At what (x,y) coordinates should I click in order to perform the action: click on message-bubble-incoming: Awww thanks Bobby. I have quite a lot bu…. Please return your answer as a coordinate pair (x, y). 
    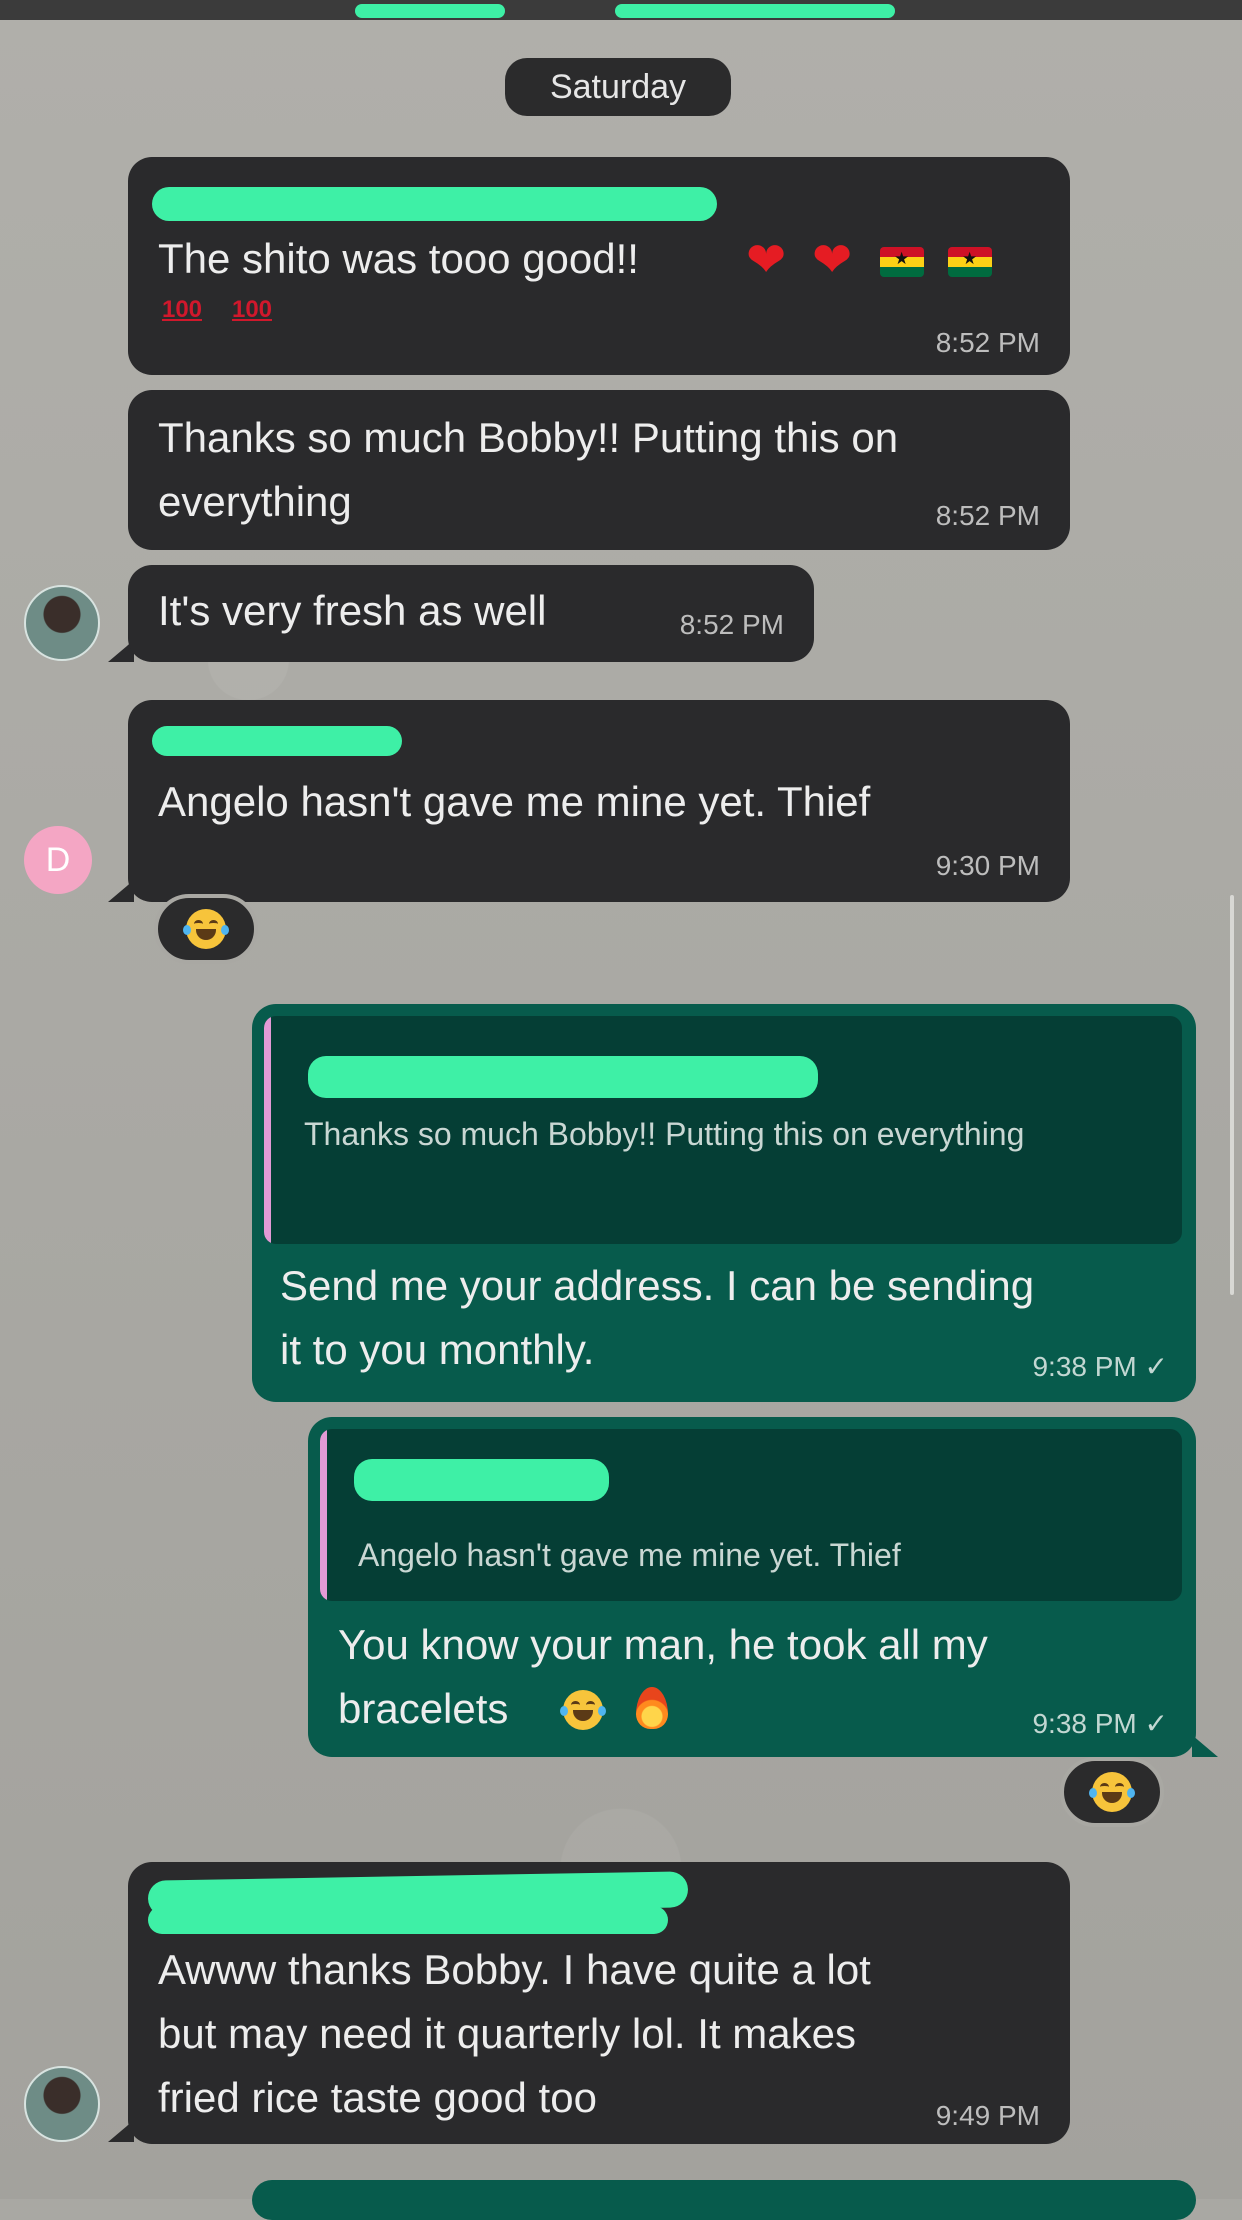
    Looking at the image, I should click on (599, 2003).